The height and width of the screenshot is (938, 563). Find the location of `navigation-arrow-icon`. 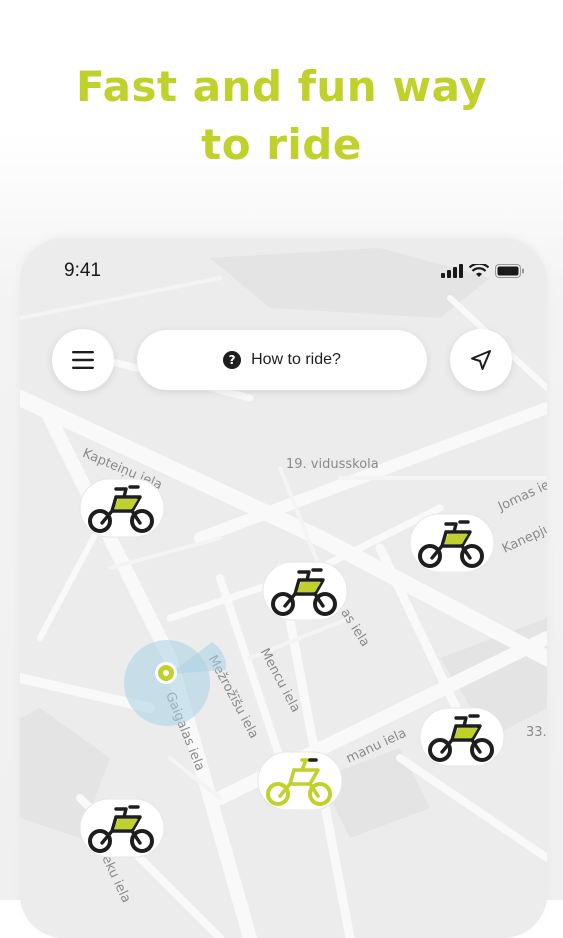

navigation-arrow-icon is located at coordinates (481, 360).